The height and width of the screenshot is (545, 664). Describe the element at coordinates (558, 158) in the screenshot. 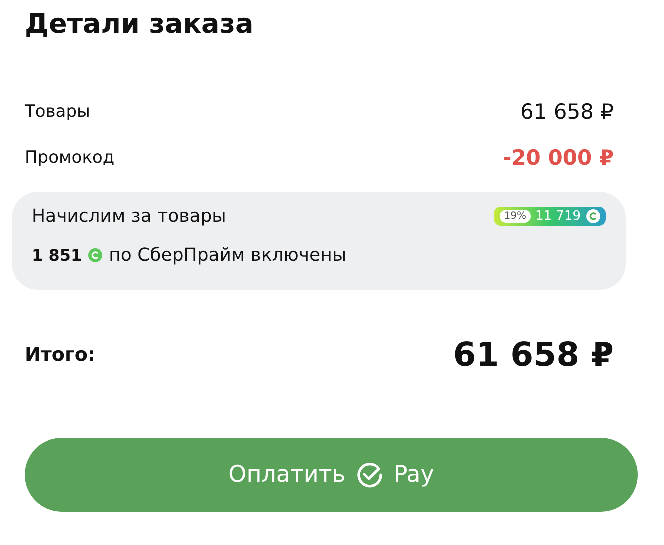

I see `summary-value: -20 000 ₽` at that location.